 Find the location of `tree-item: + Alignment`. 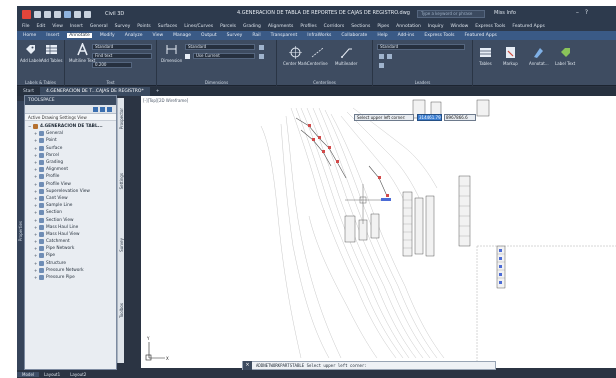

tree-item: + Alignment is located at coordinates (72, 169).